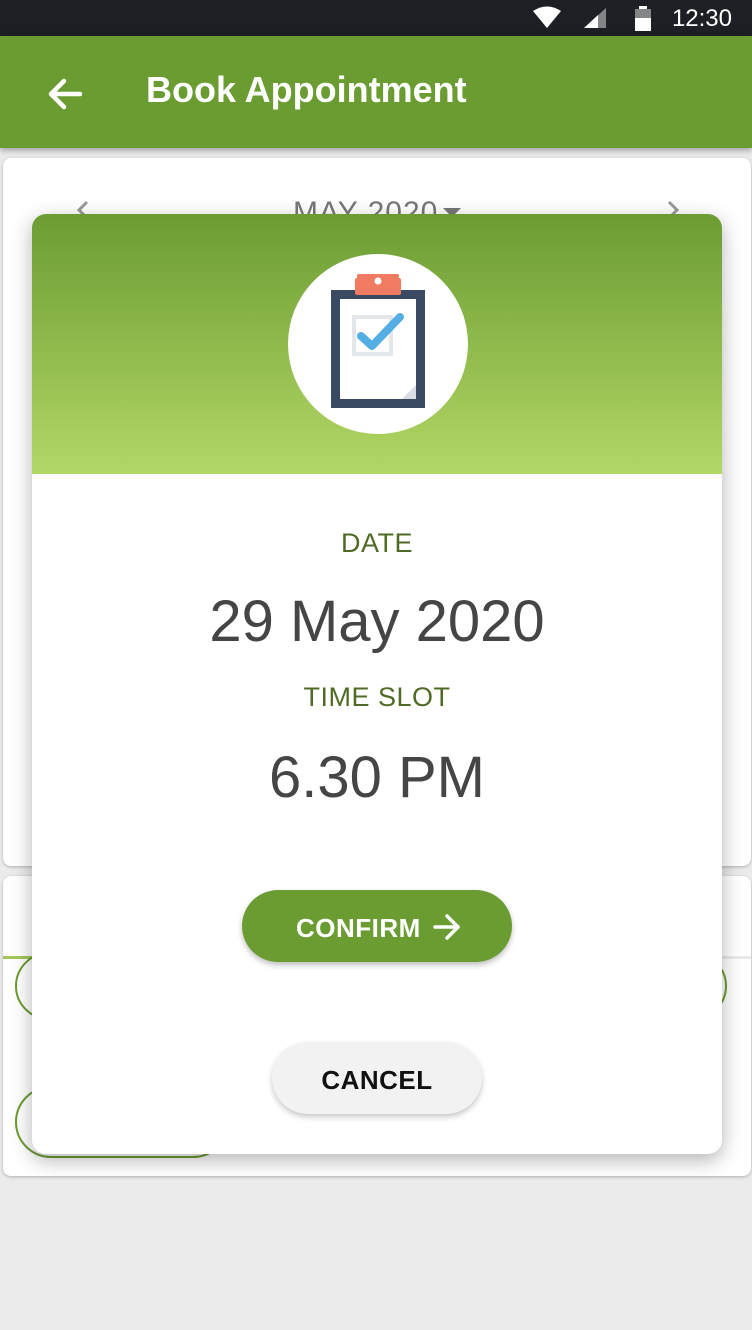  I want to click on time-slot-label: TIME SLOT, so click(377, 697).